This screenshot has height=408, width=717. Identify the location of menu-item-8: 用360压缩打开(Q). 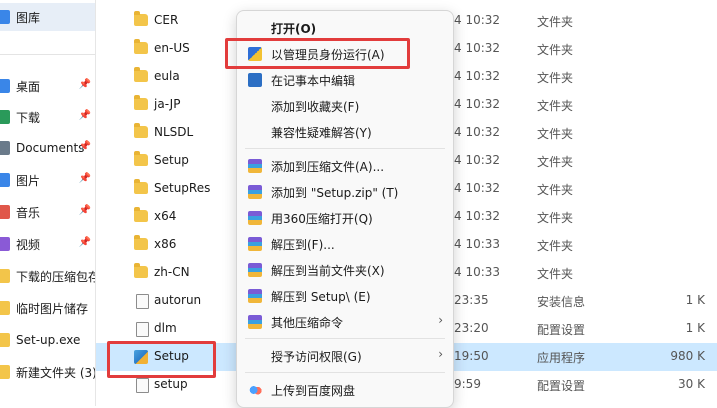
(345, 218).